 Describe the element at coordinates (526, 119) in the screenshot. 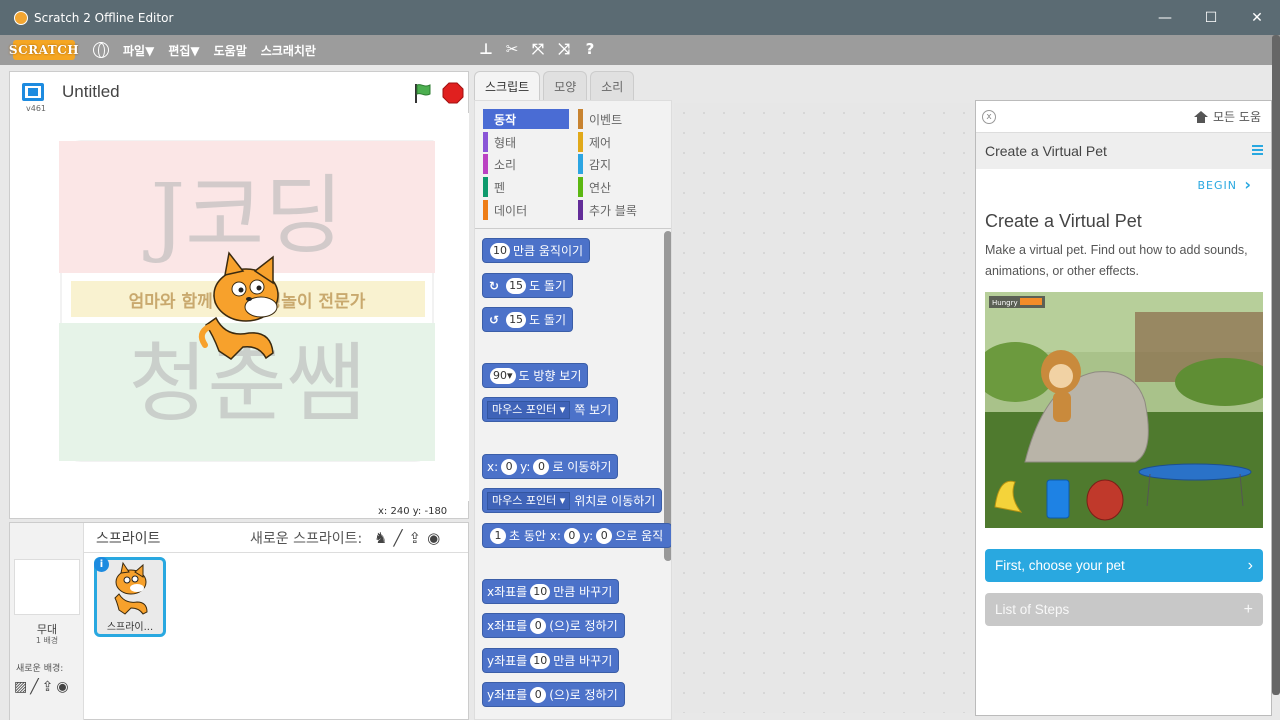

I see `category-motion: 동작` at that location.